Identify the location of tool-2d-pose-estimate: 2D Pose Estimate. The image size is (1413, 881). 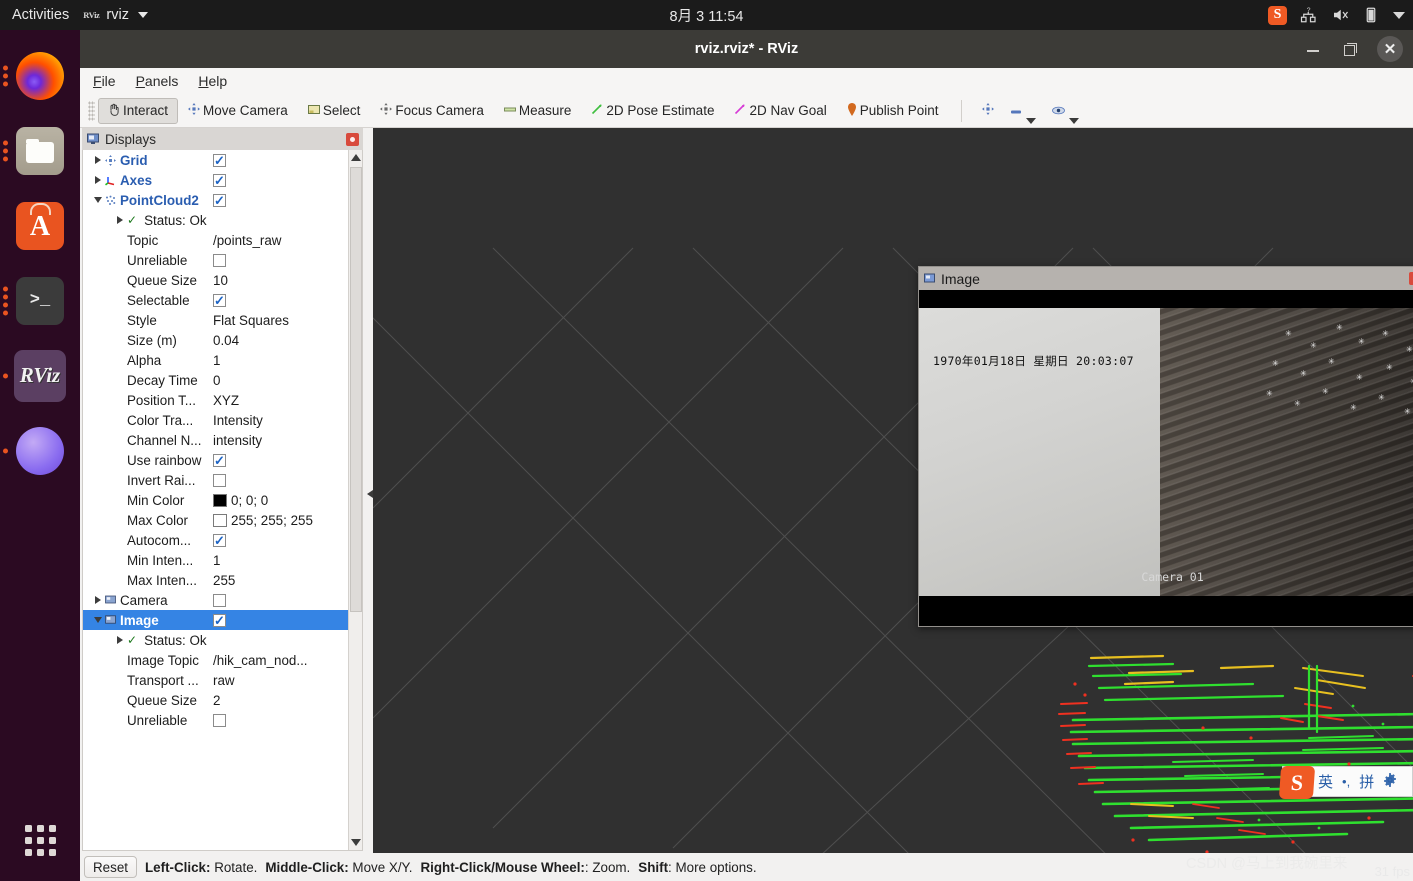
(652, 110).